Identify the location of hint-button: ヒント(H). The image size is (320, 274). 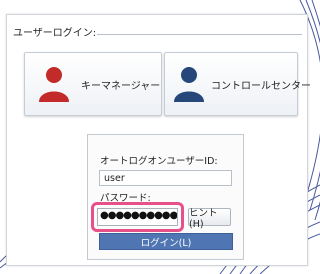
(209, 219).